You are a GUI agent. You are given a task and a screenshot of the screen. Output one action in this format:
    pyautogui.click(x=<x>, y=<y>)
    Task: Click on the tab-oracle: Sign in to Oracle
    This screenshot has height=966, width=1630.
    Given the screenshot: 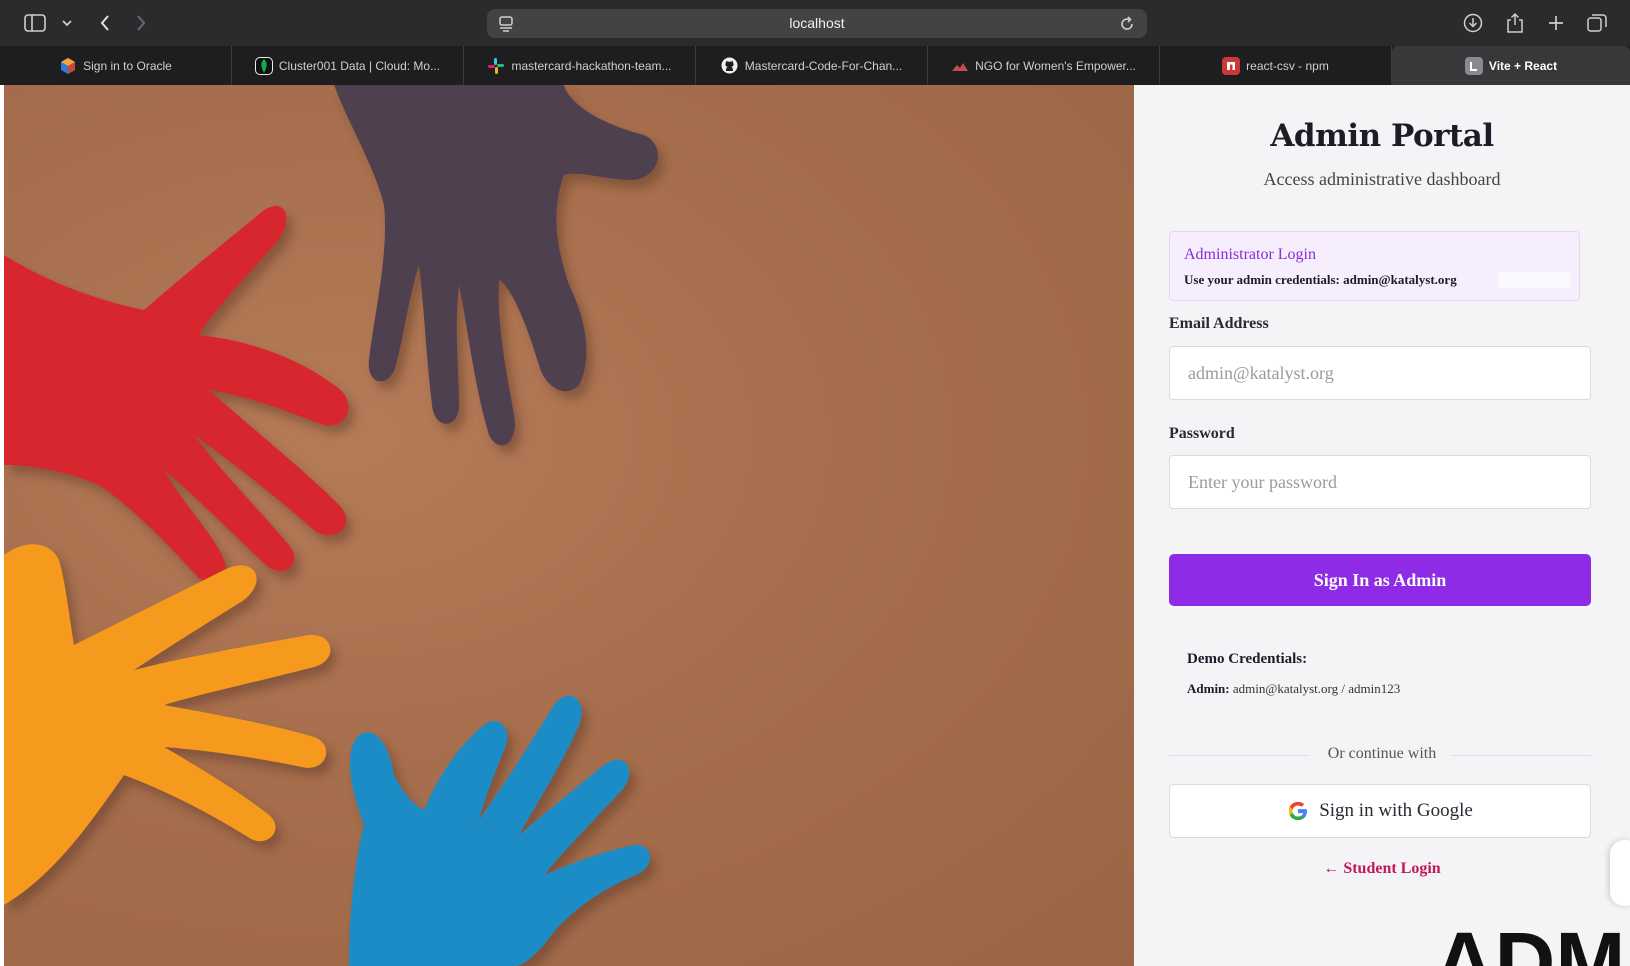 What is the action you would take?
    pyautogui.click(x=116, y=65)
    